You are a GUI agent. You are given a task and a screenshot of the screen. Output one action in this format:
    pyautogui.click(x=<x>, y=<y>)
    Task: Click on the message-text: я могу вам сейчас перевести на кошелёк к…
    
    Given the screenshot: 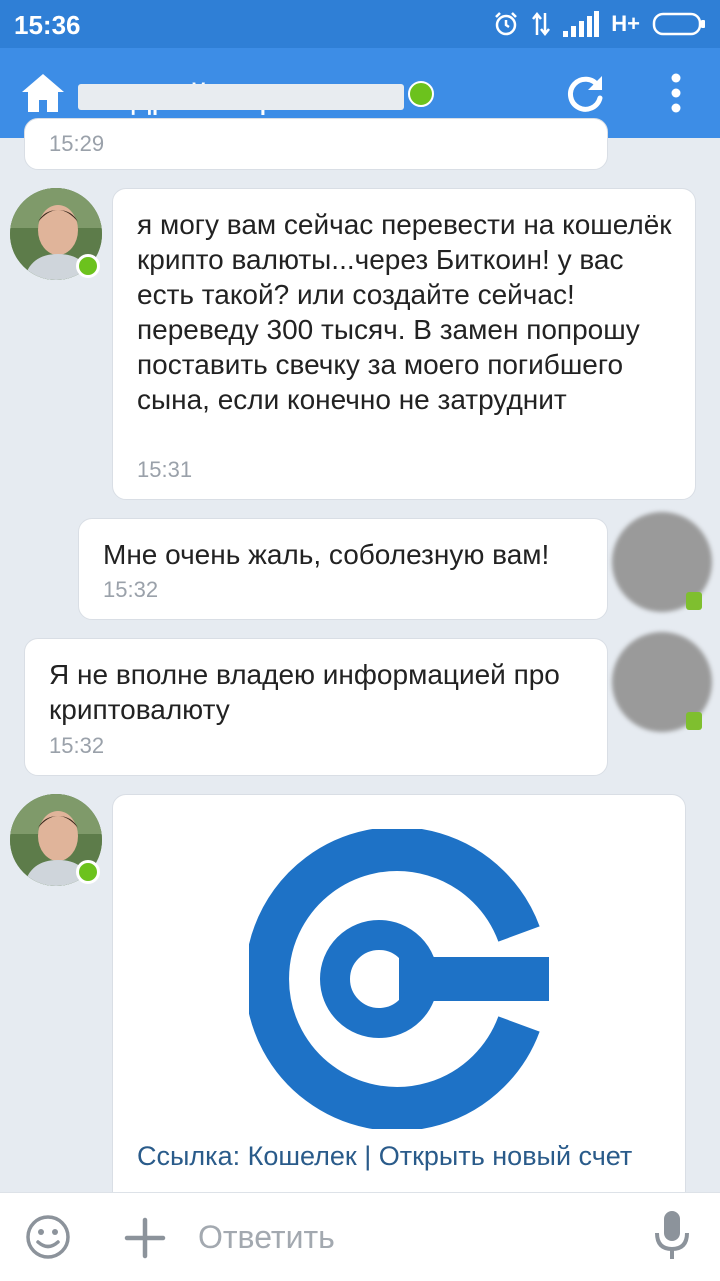 What is the action you would take?
    pyautogui.click(x=404, y=312)
    